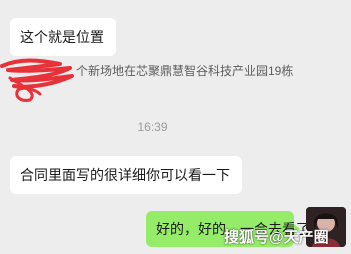 This screenshot has width=351, height=254. What do you see at coordinates (184, 70) in the screenshot?
I see `location-address: 个新场地在芯聚鼎慧智谷科技产业园19栋` at bounding box center [184, 70].